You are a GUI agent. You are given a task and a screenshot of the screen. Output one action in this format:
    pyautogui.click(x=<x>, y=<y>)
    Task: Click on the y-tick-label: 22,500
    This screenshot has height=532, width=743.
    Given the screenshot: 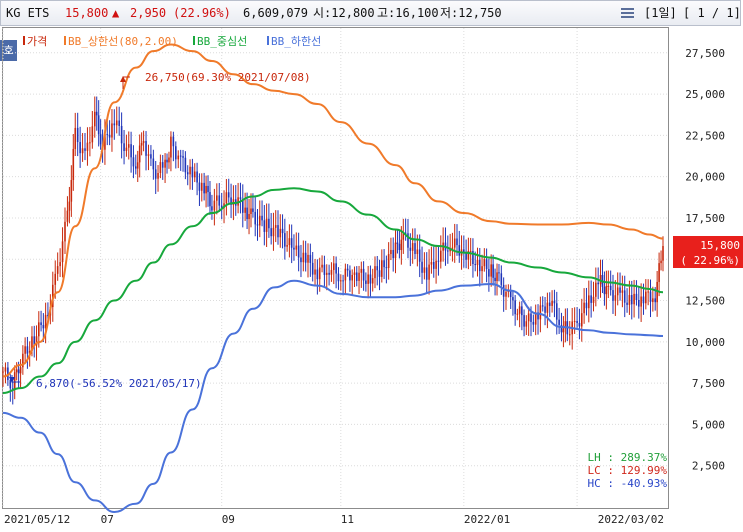 What is the action you would take?
    pyautogui.click(x=705, y=135)
    